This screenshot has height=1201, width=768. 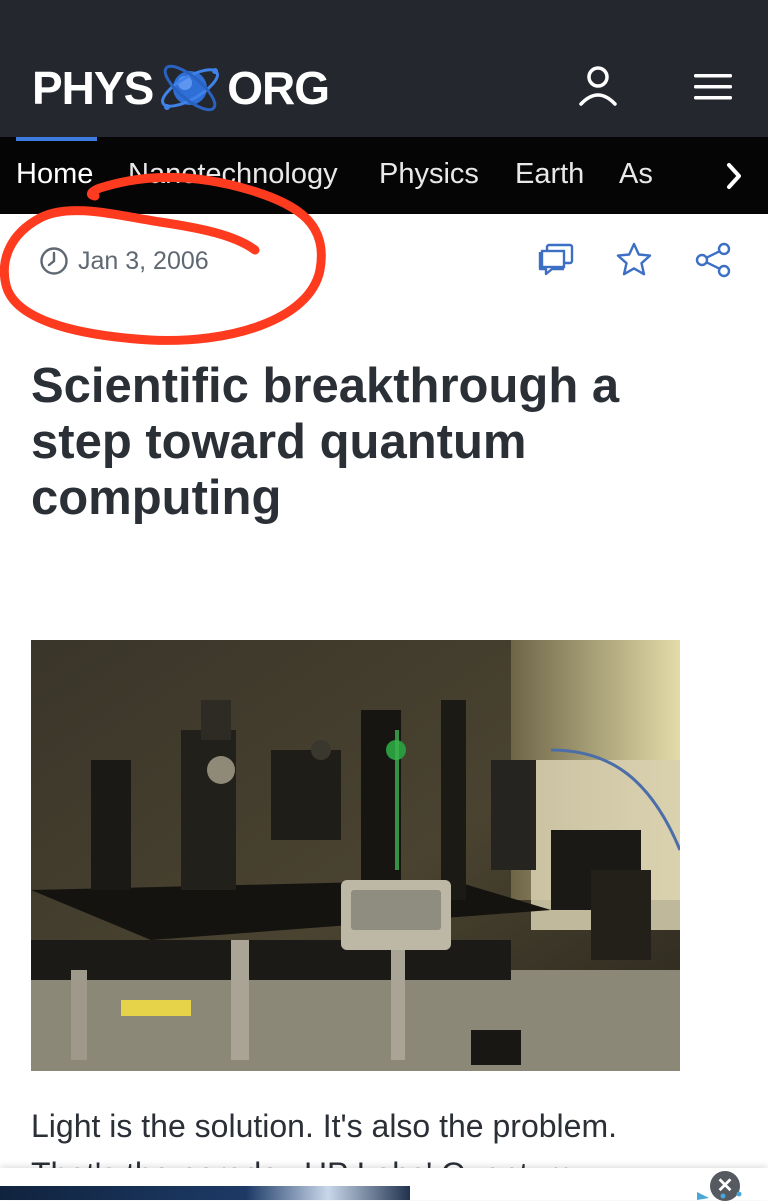 What do you see at coordinates (93, 88) in the screenshot?
I see `logo-text-phys: PHYS` at bounding box center [93, 88].